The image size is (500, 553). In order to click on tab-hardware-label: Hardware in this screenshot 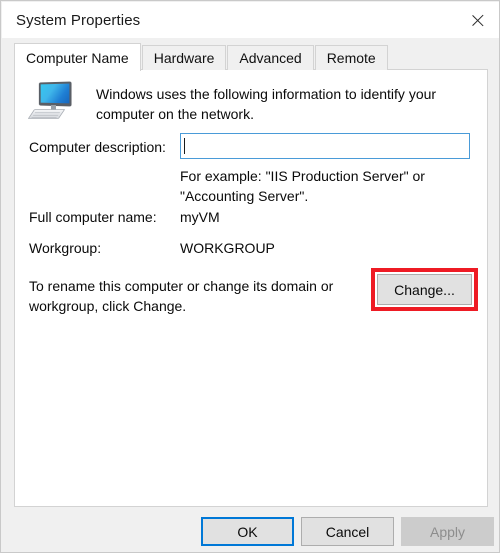, I will do `click(184, 58)`.